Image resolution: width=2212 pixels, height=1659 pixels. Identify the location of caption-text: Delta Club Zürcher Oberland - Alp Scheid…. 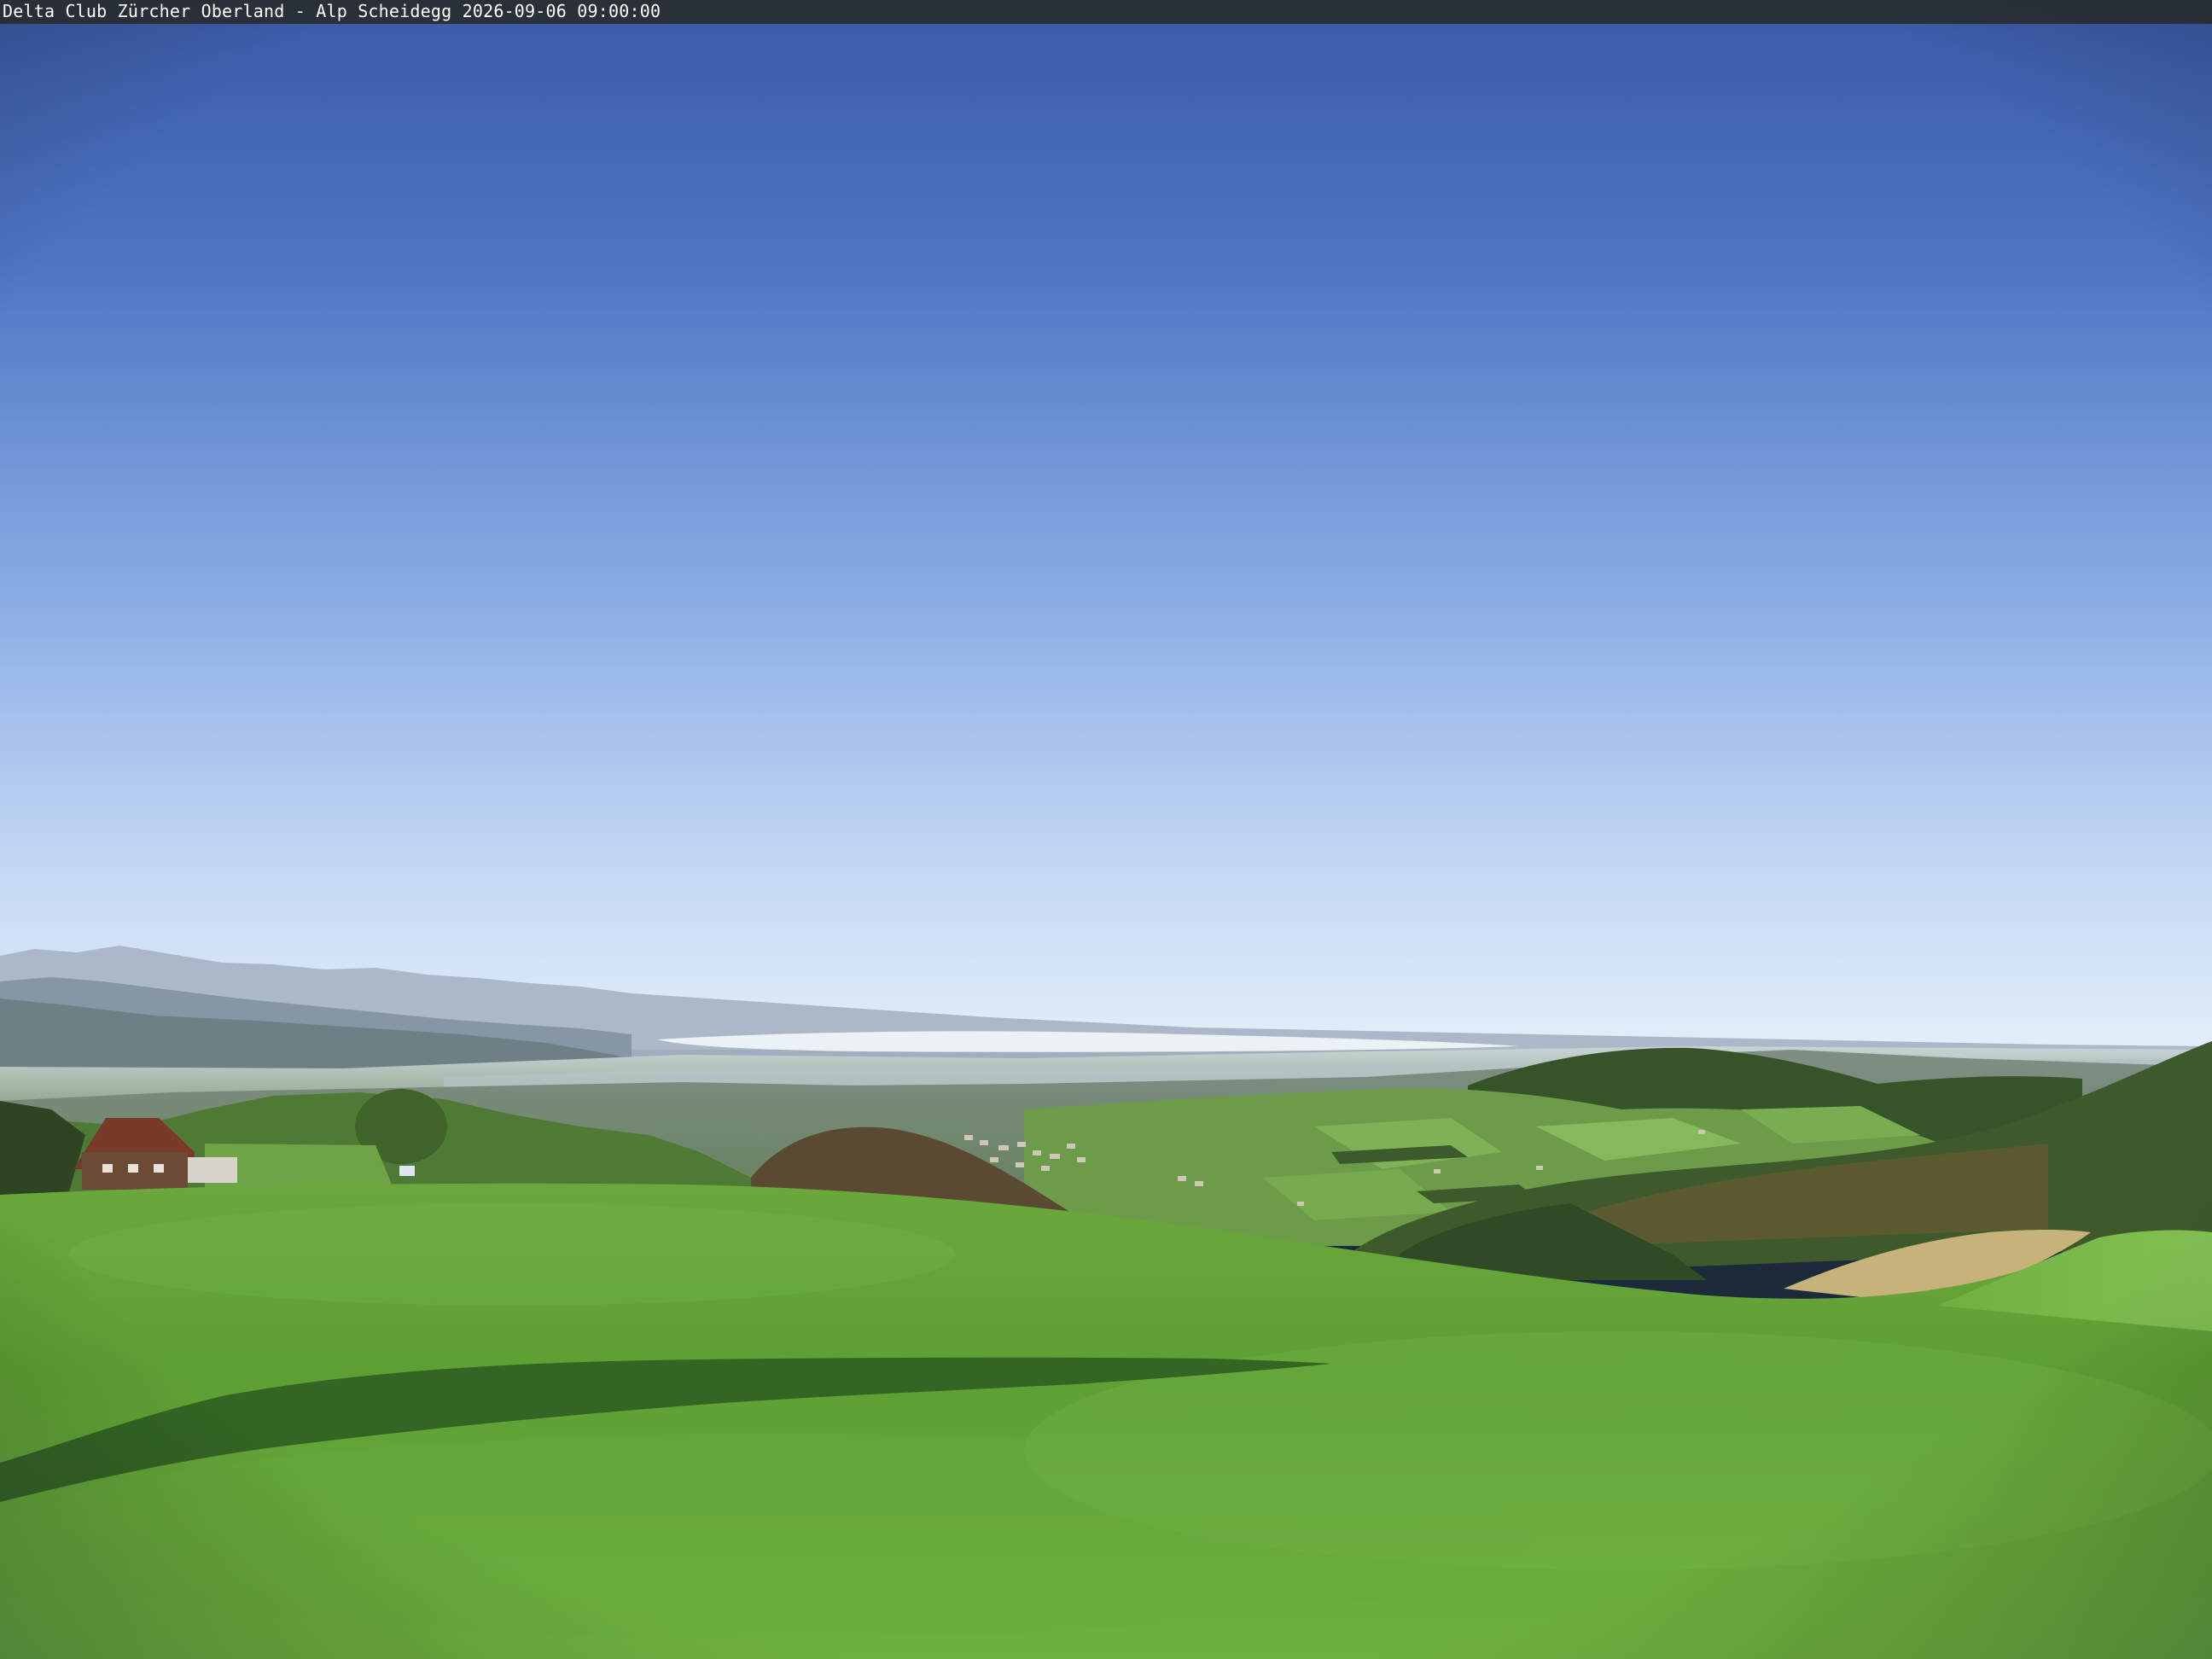
(332, 11).